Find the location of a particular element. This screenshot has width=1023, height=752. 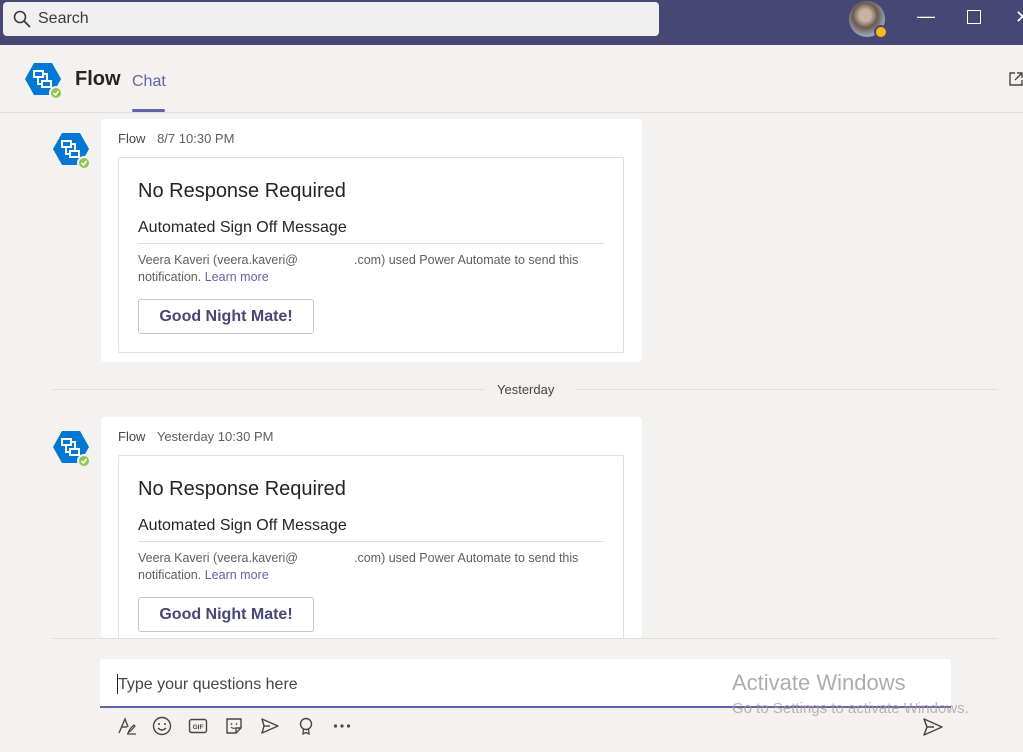

away-status-icon is located at coordinates (881, 32).